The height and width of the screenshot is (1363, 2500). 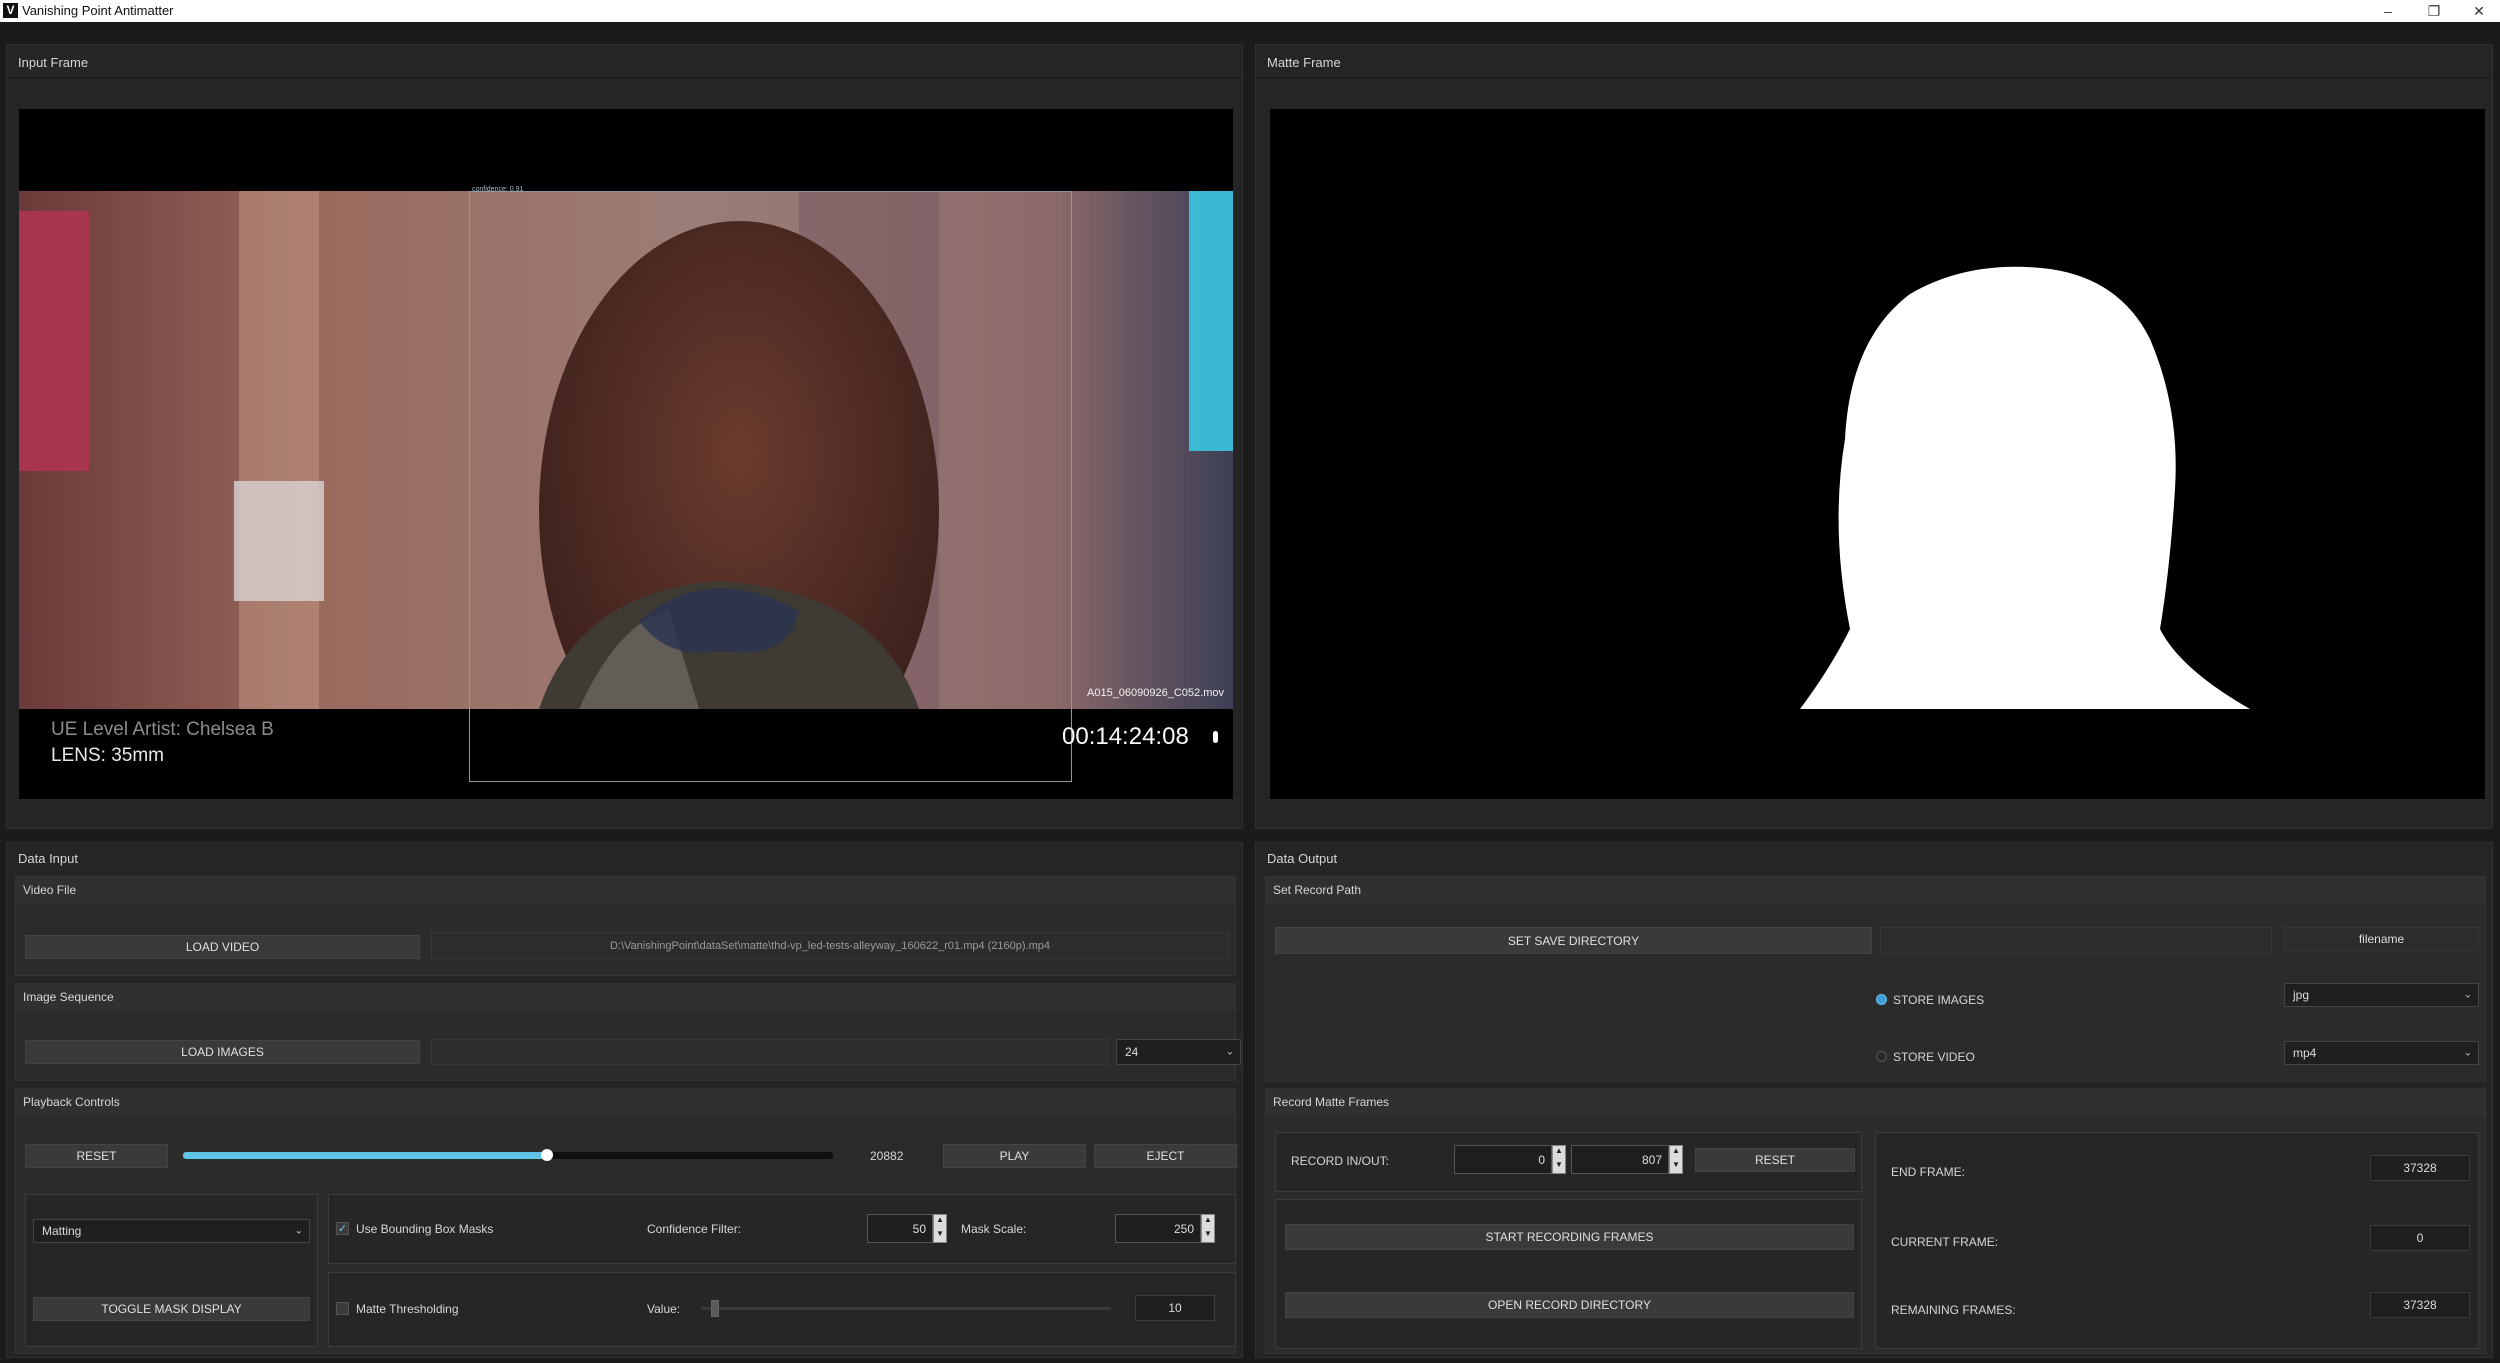 I want to click on mask-scale-label: Mask Scale:, so click(x=994, y=1229).